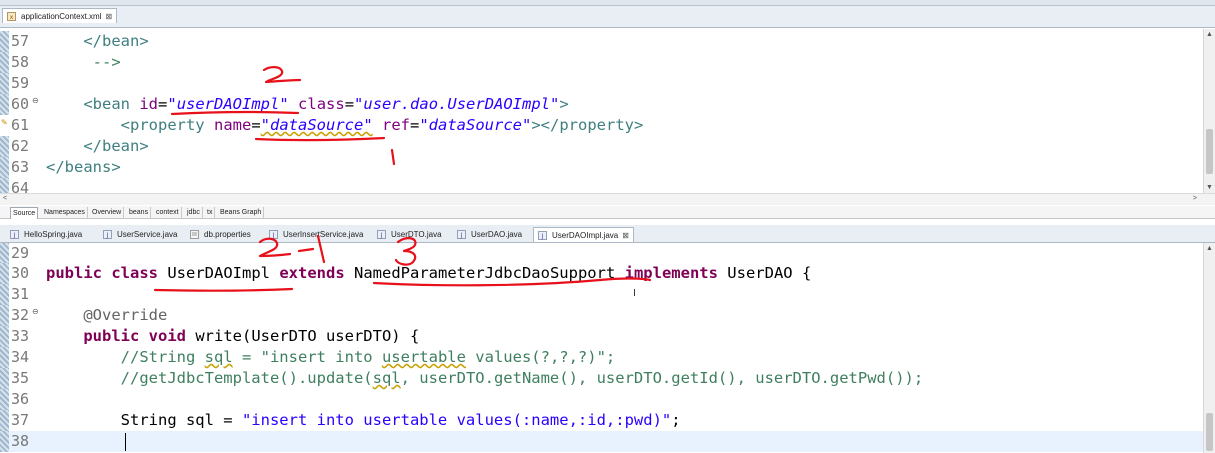 The height and width of the screenshot is (453, 1215). I want to click on line-number: 33, so click(20, 336).